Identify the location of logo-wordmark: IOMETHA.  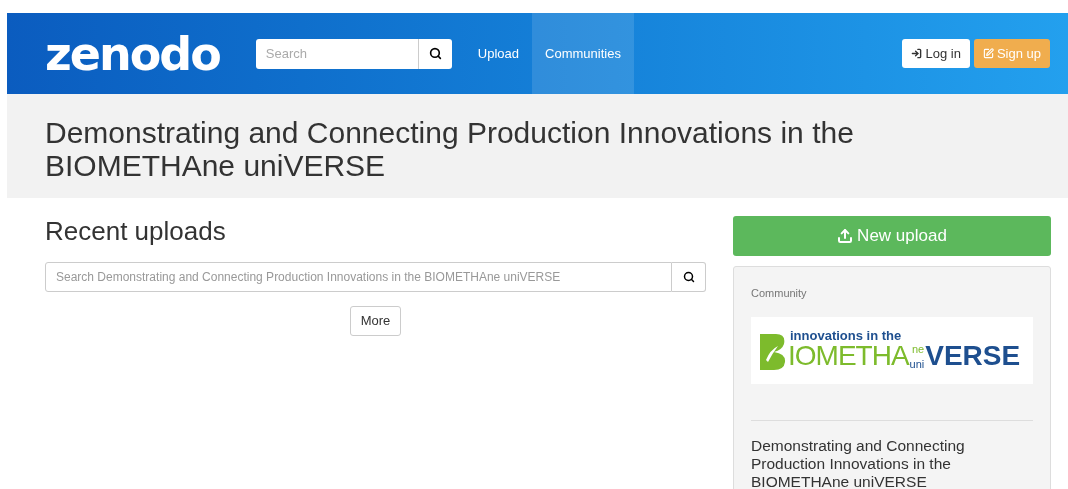
(848, 355).